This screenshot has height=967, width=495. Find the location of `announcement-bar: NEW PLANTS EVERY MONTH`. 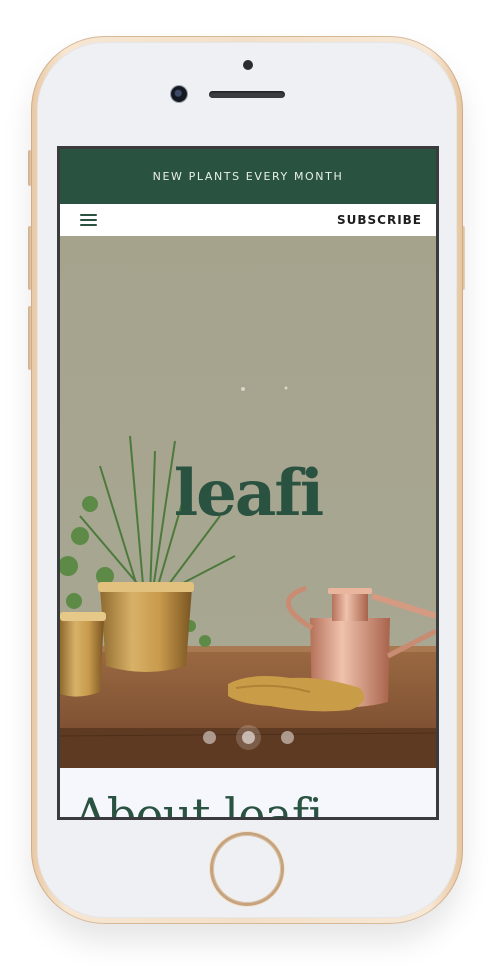

announcement-bar: NEW PLANTS EVERY MONTH is located at coordinates (248, 176).